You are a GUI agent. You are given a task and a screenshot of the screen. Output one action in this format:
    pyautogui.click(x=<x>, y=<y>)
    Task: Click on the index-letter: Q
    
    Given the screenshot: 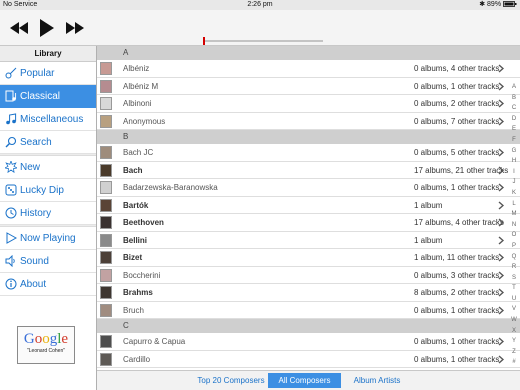 What is the action you would take?
    pyautogui.click(x=514, y=257)
    